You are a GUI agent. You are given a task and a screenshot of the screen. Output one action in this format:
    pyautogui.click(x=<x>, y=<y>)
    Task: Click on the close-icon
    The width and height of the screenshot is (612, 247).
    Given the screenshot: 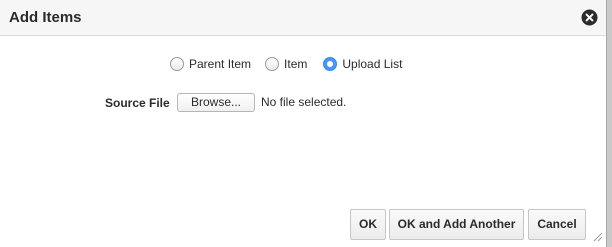 What is the action you would take?
    pyautogui.click(x=589, y=17)
    